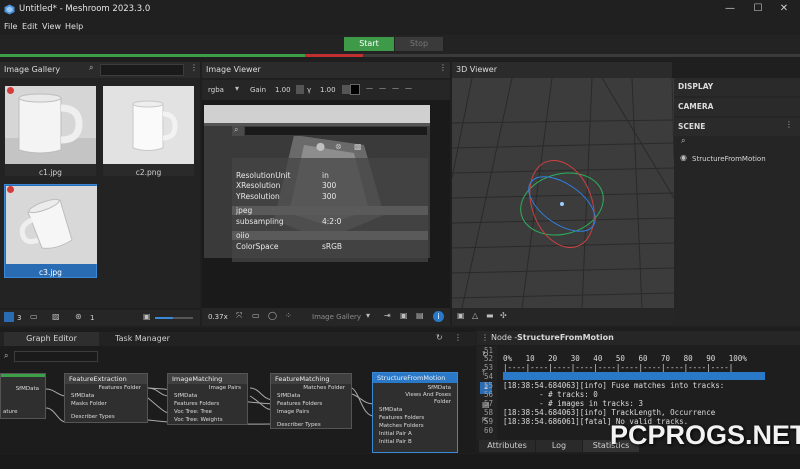 This screenshot has height=469, width=800. What do you see at coordinates (638, 338) in the screenshot?
I see `node-panel-header: ⋮ Node - StructureFromMotion` at bounding box center [638, 338].